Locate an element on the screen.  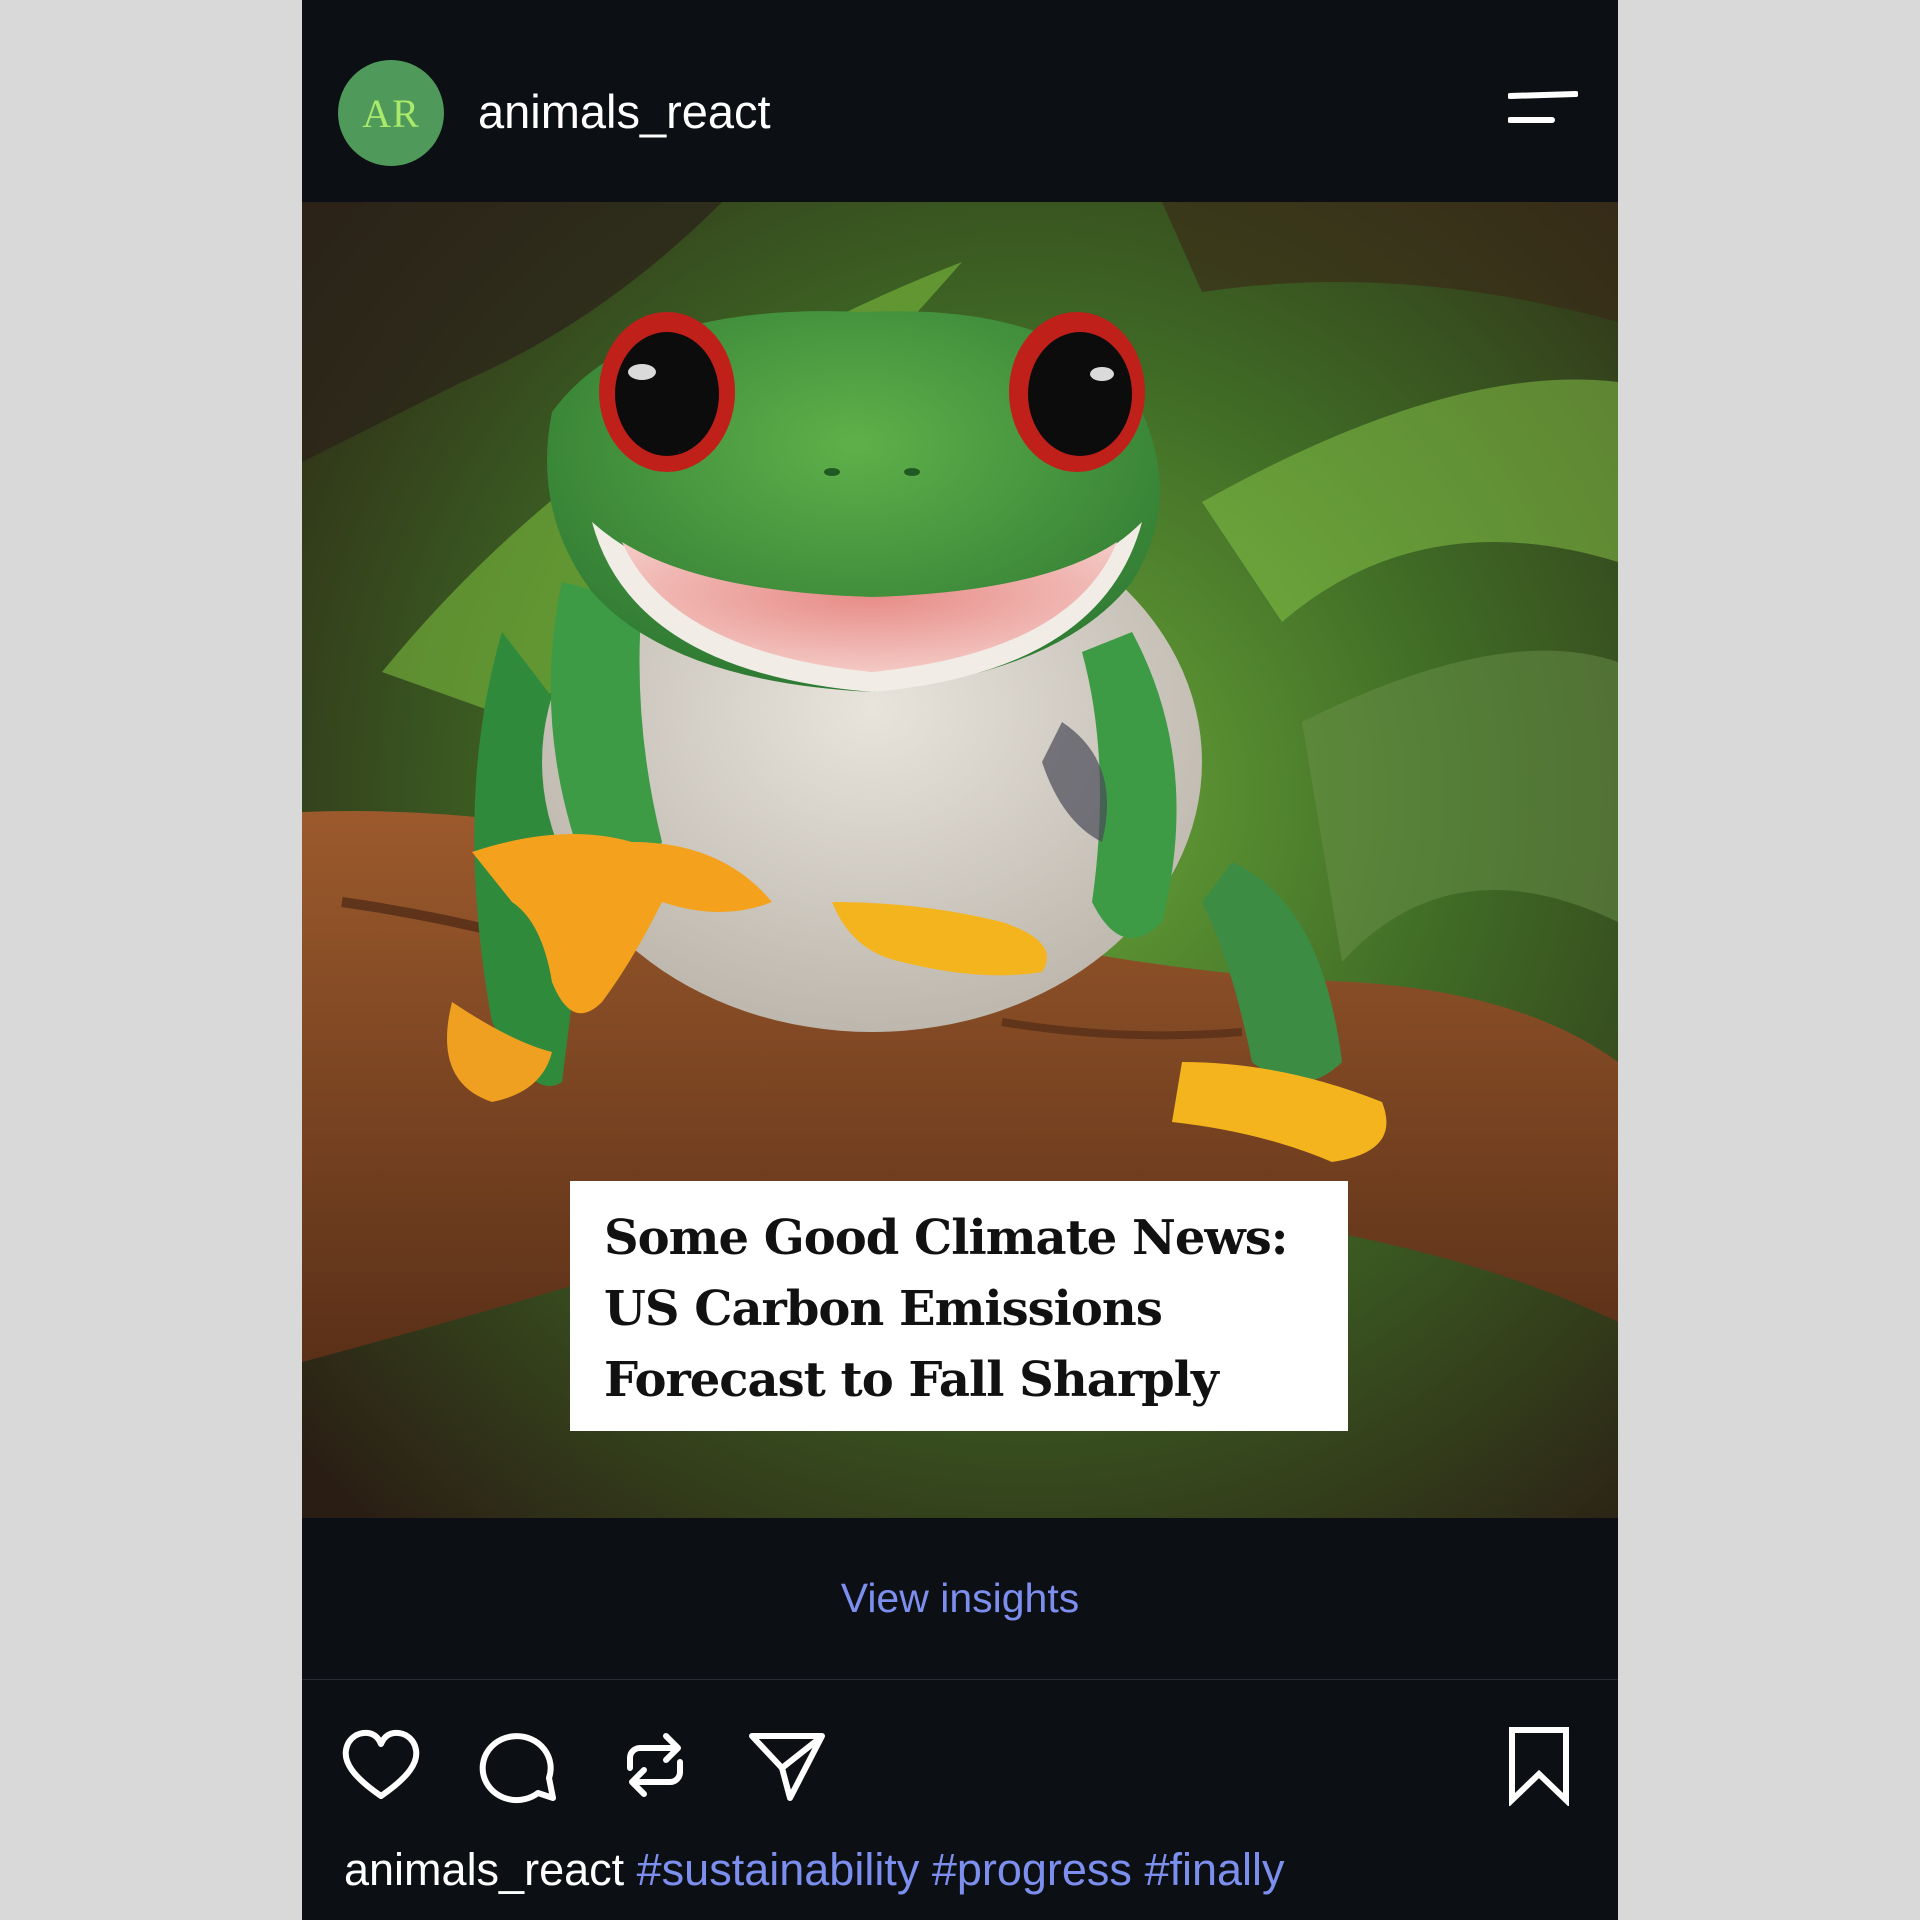
menu-icon is located at coordinates (1543, 112).